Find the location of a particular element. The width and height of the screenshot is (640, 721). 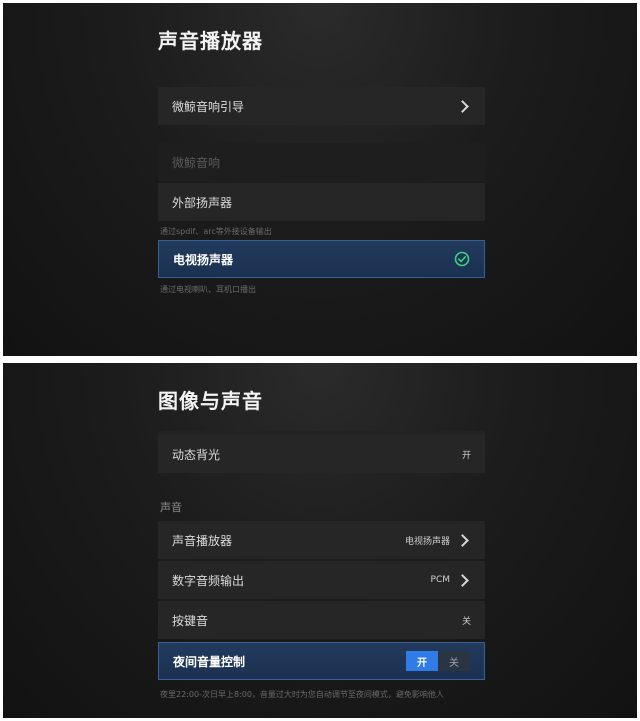

key-sound-label: 按键音 is located at coordinates (190, 620).